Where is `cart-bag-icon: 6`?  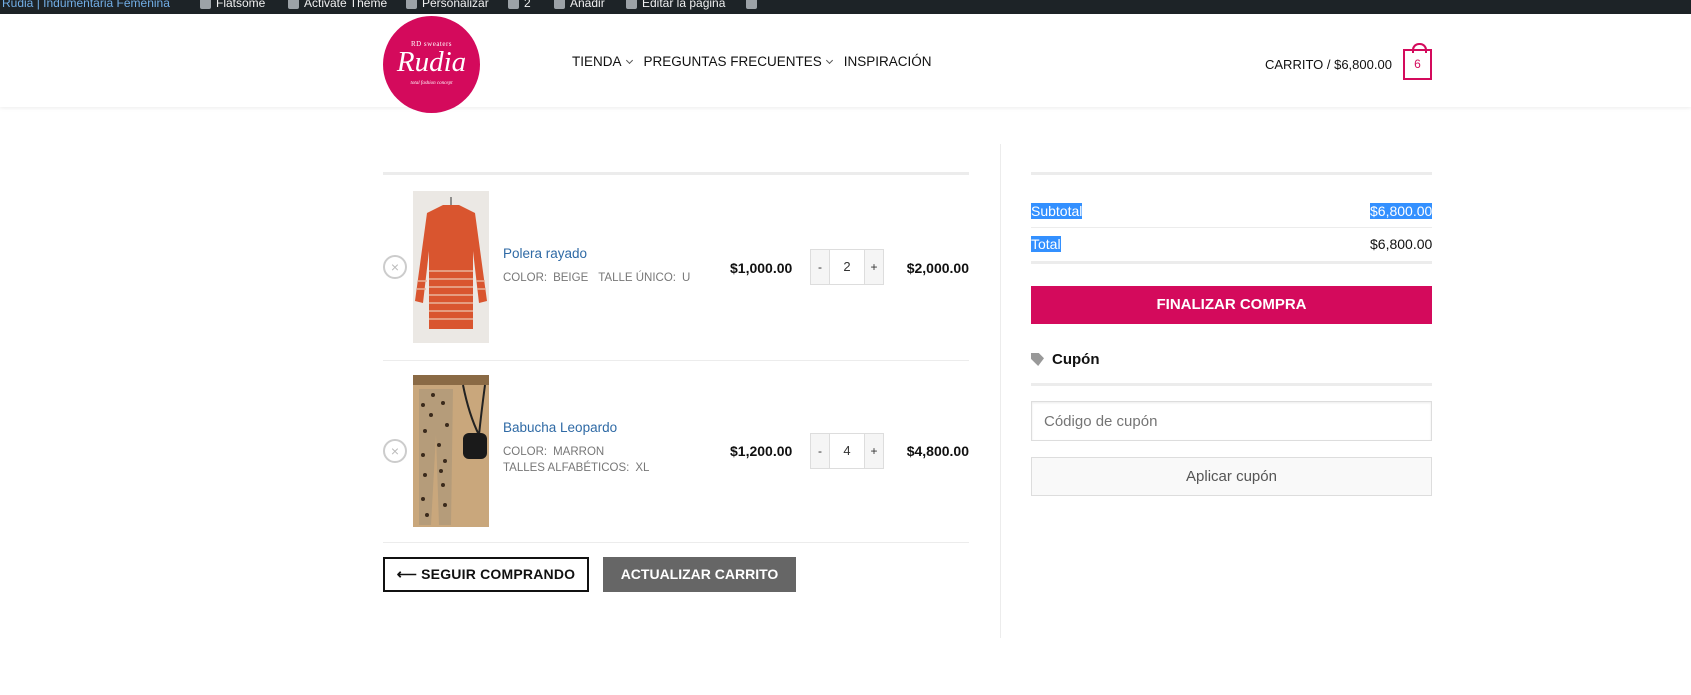
cart-bag-icon: 6 is located at coordinates (1417, 61).